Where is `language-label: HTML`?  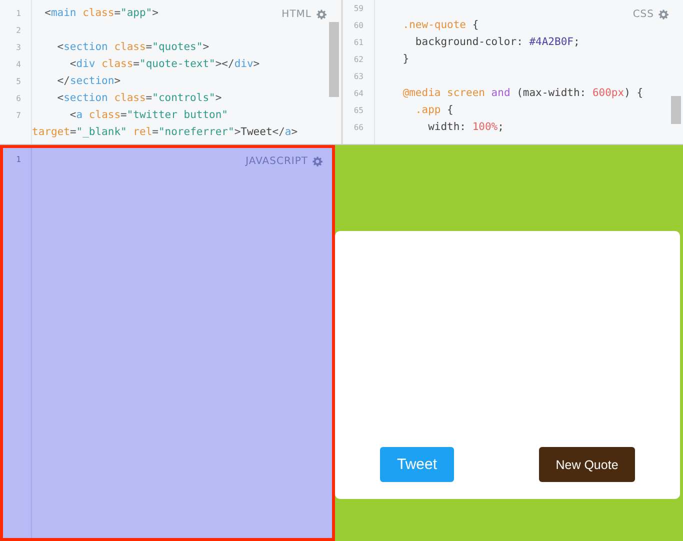 language-label: HTML is located at coordinates (297, 14).